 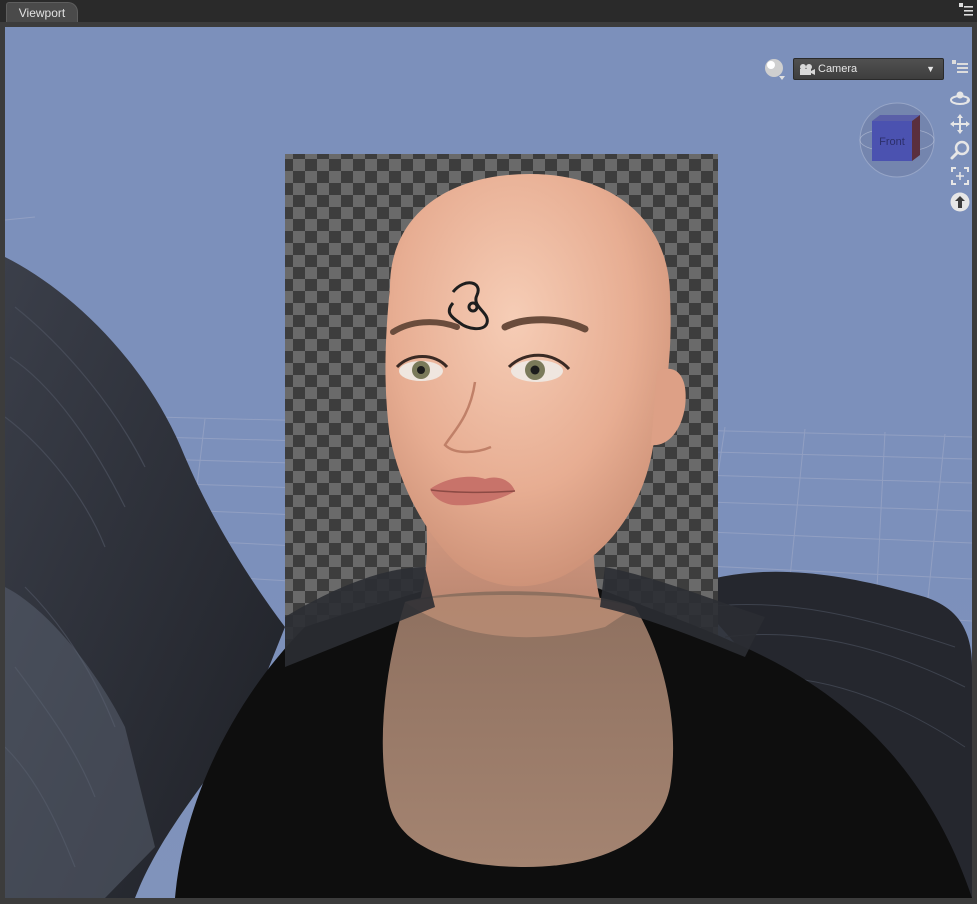 I want to click on zoom-icon, so click(x=960, y=150).